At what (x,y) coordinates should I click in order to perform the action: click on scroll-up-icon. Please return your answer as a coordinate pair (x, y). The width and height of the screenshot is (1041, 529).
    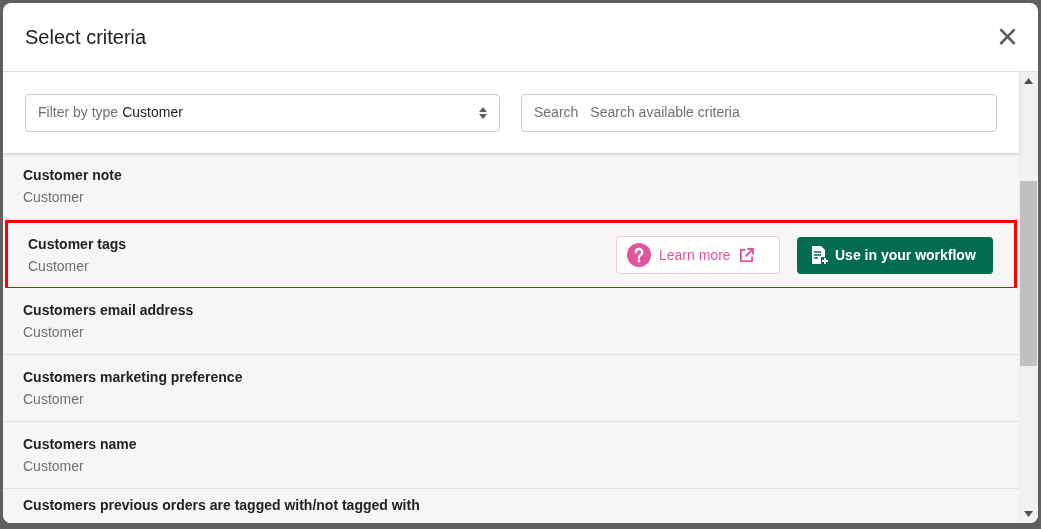
    Looking at the image, I should click on (1028, 81).